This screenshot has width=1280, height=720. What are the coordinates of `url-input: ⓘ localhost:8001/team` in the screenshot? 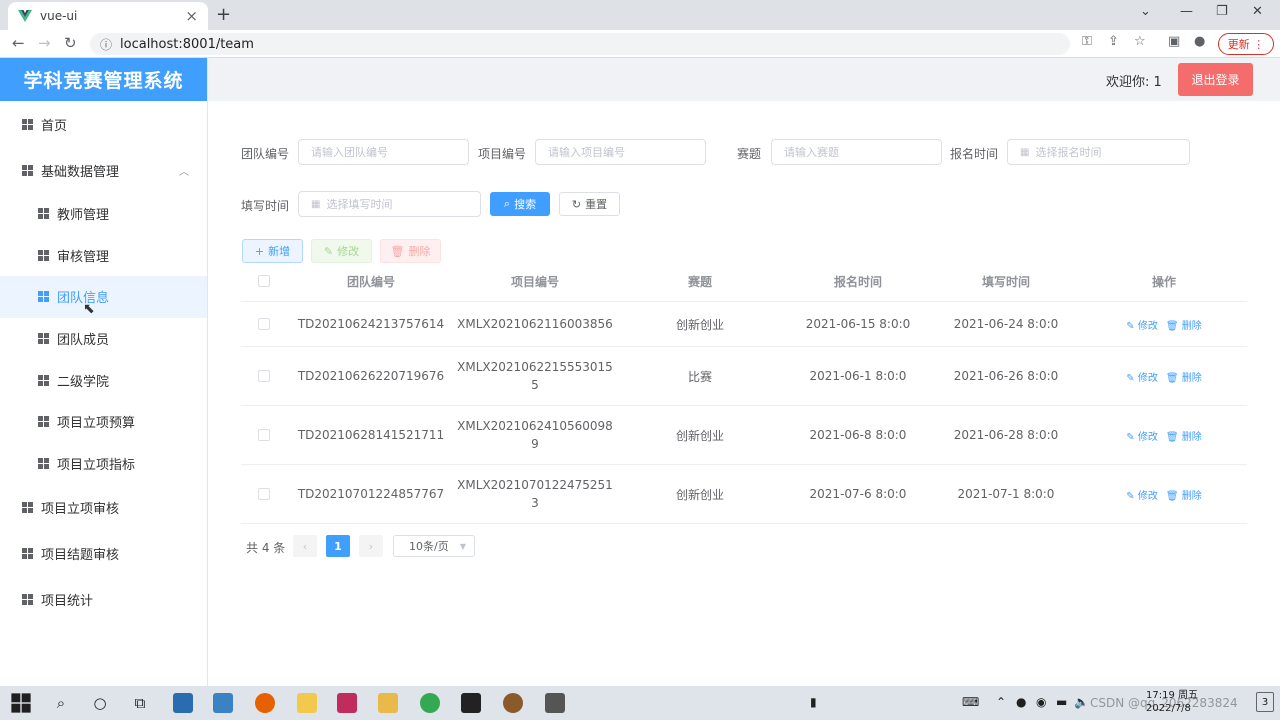 It's located at (580, 44).